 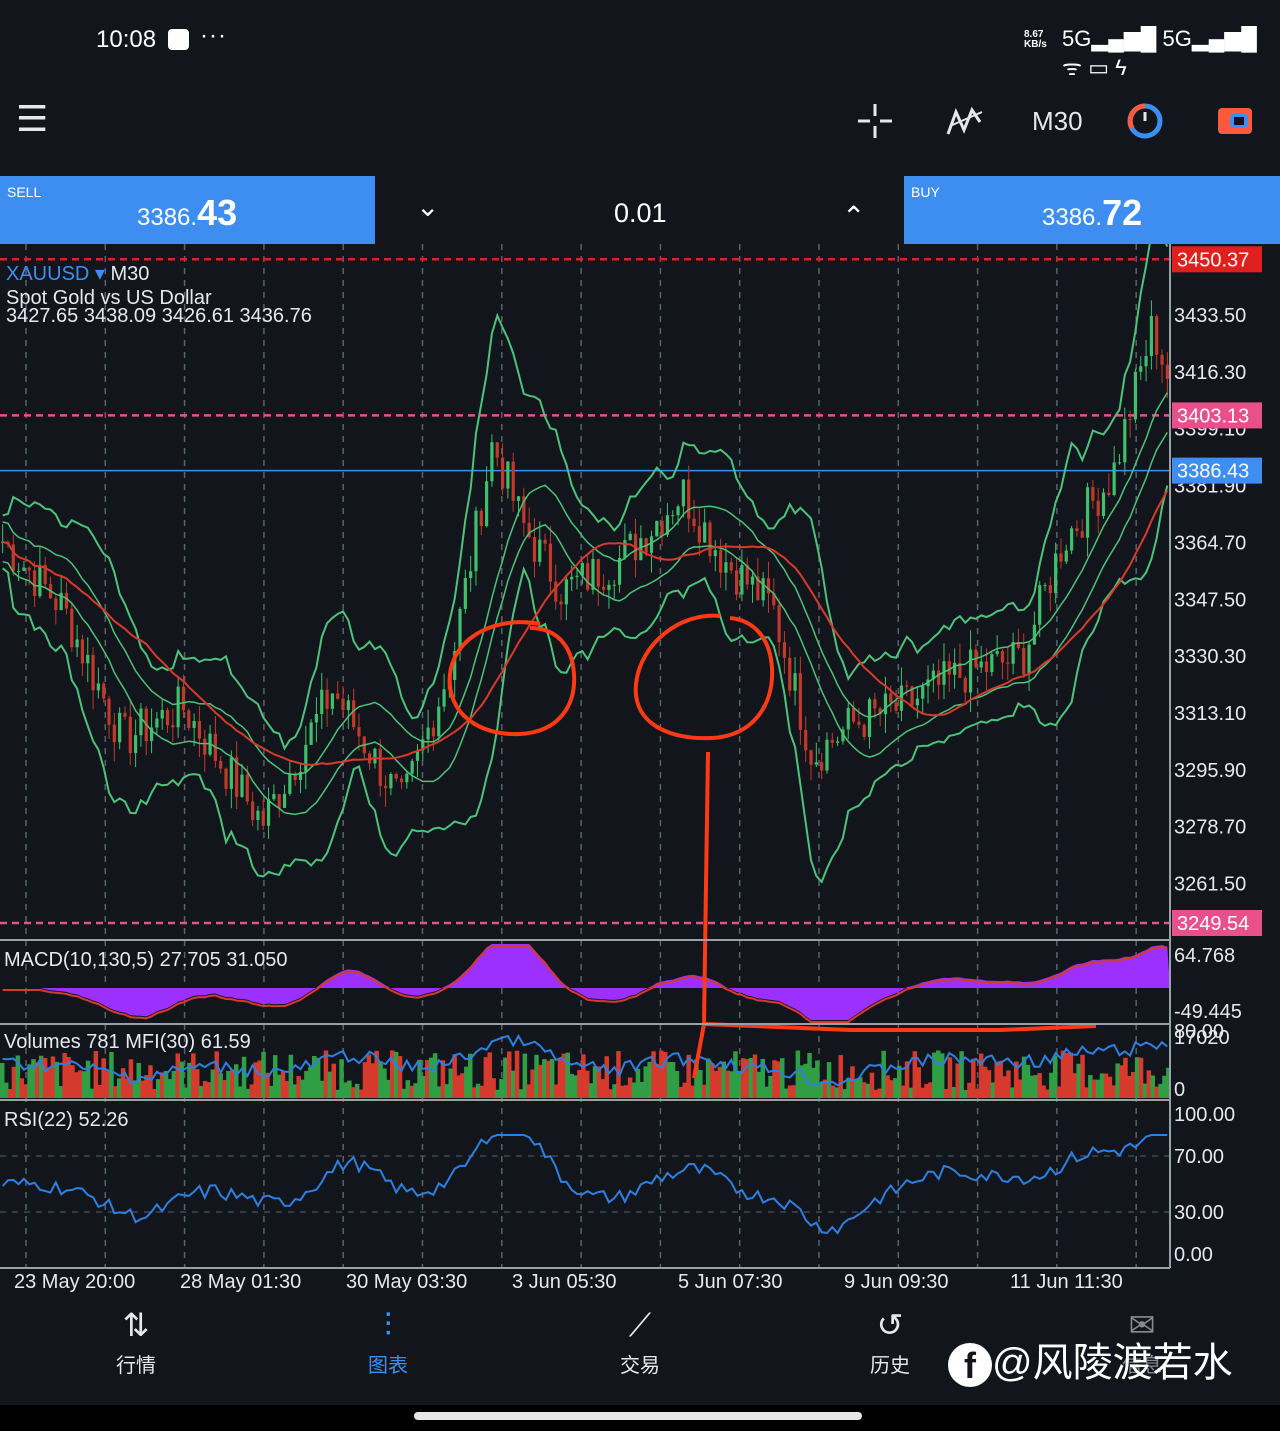 What do you see at coordinates (388, 1341) in the screenshot?
I see `nav-charts: ⫶ 图表` at bounding box center [388, 1341].